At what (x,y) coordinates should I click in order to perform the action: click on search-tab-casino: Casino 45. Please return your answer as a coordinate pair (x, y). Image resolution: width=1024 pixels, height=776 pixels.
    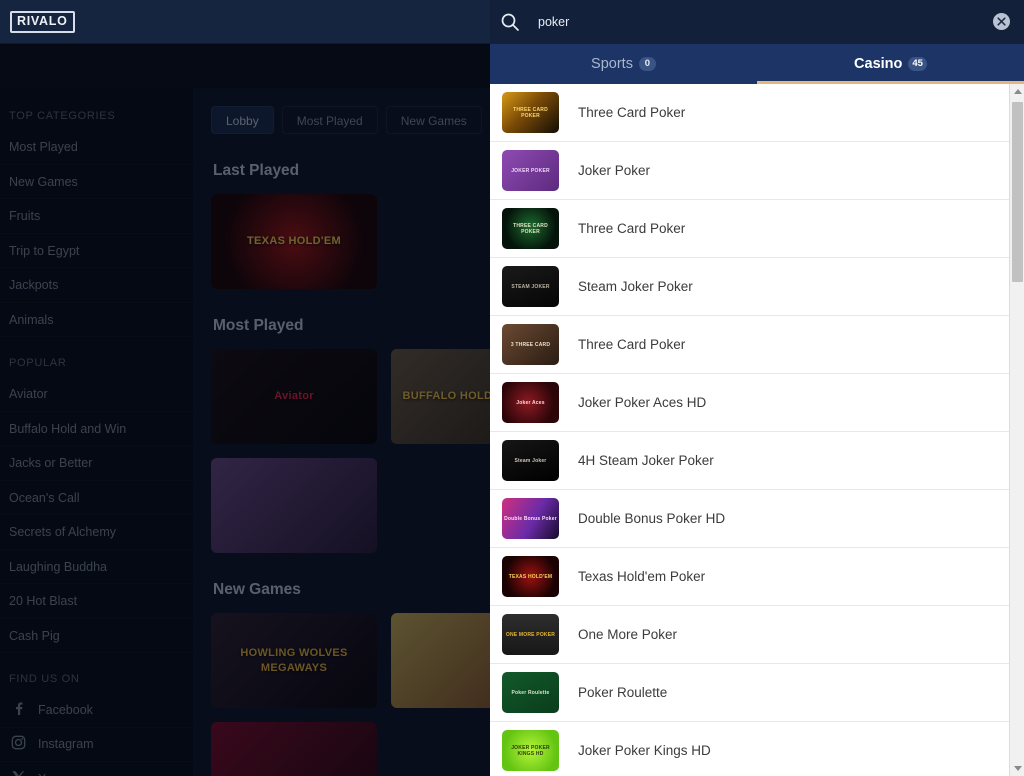
    Looking at the image, I should click on (890, 64).